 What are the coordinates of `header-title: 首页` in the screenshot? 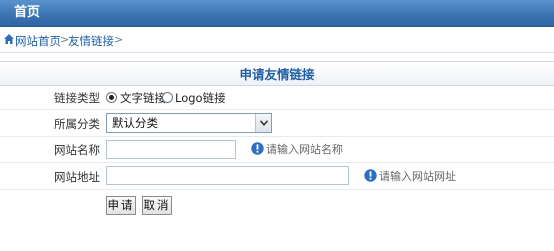 It's located at (27, 12).